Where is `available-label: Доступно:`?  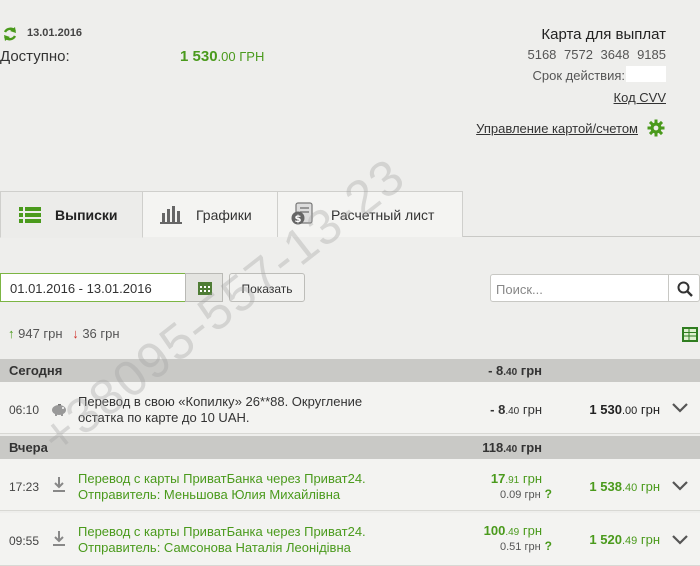
available-label: Доступно: is located at coordinates (35, 56).